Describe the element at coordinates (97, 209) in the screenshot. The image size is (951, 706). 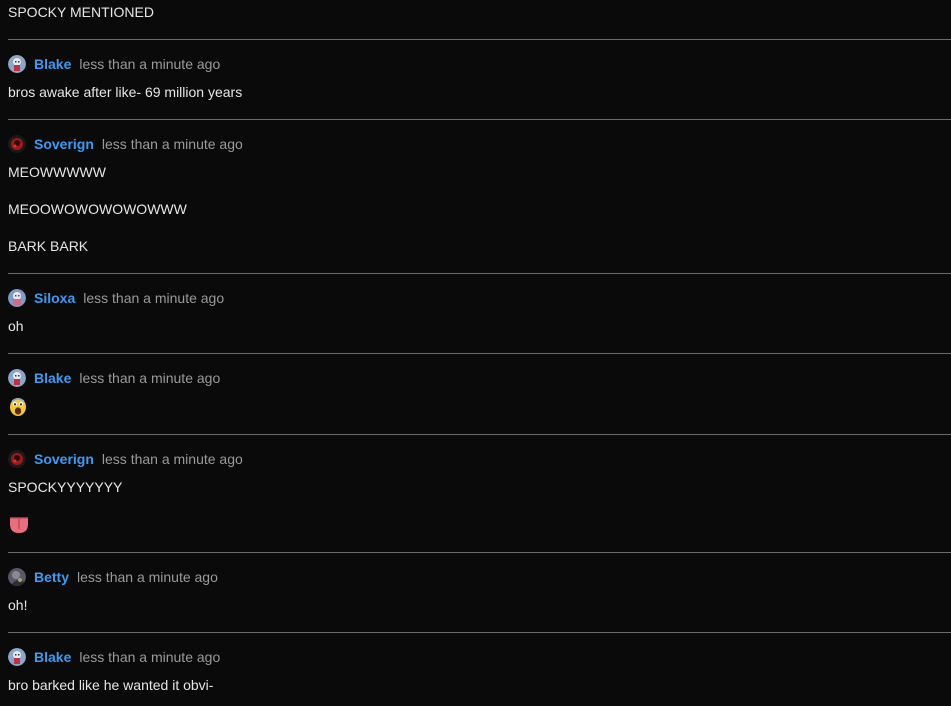
I see `message-text: MEOOWOWOWOWOWWW` at that location.